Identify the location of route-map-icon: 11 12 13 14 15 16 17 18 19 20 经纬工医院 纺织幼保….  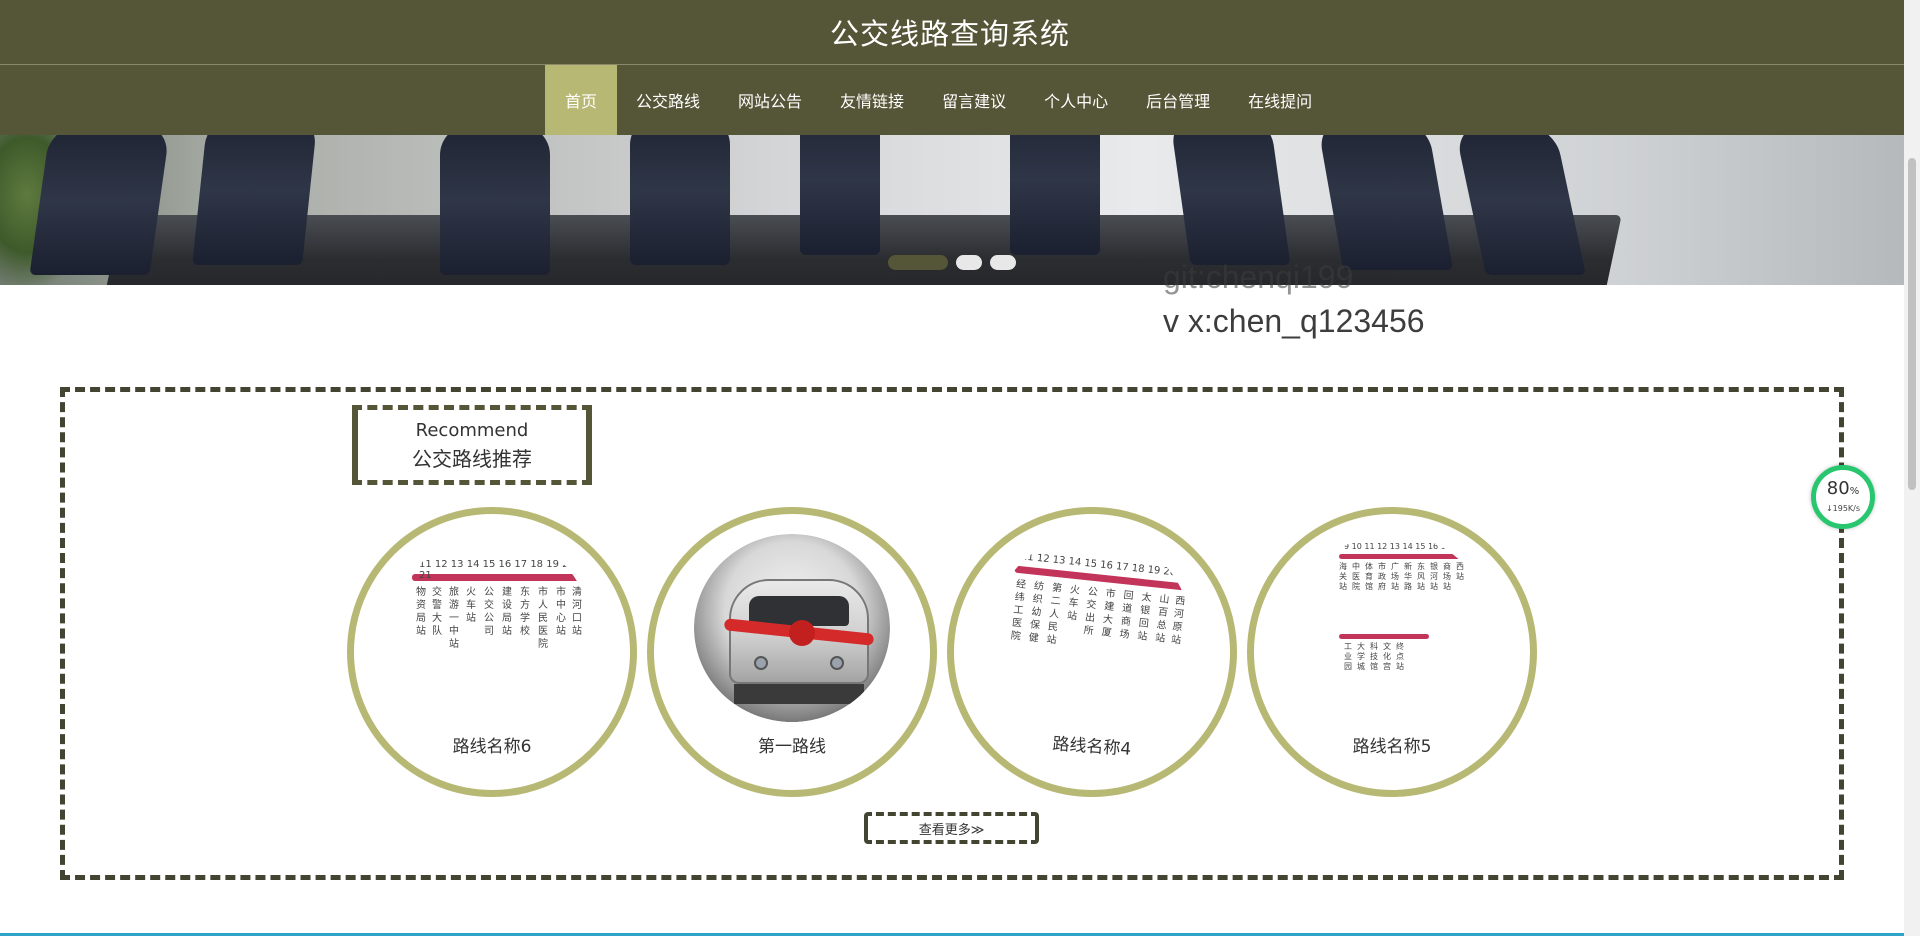
(1092, 628).